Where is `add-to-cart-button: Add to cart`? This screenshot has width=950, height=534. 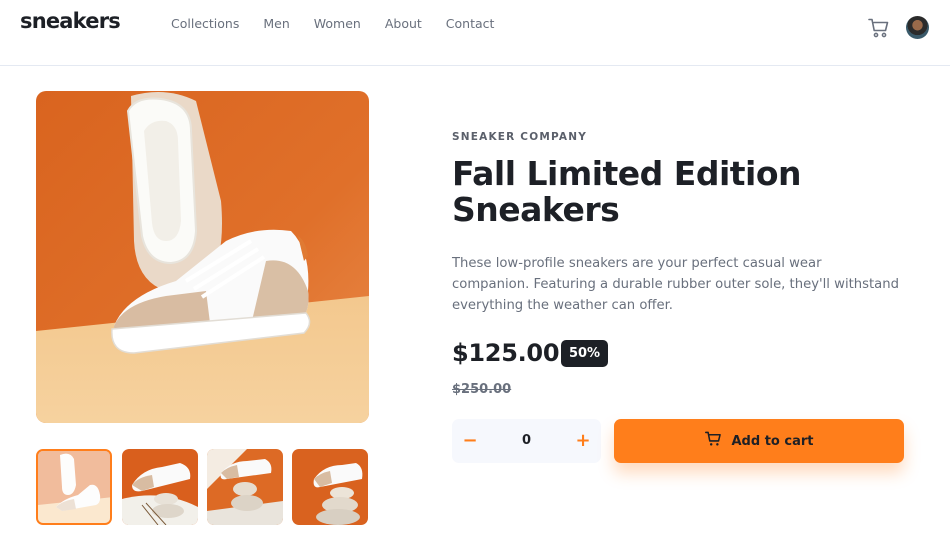
add-to-cart-button: Add to cart is located at coordinates (759, 441).